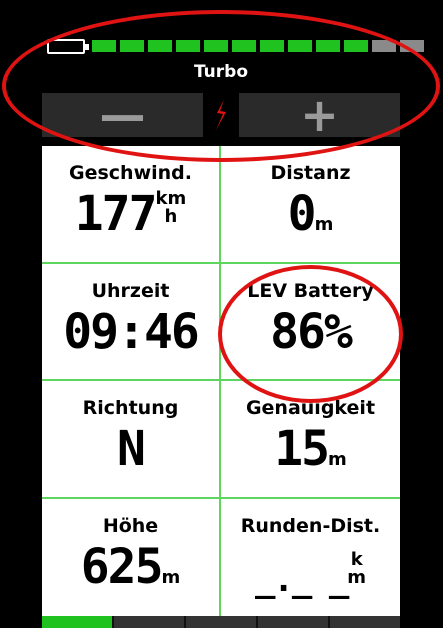 The image size is (443, 628). I want to click on page-indicator, so click(221, 622).